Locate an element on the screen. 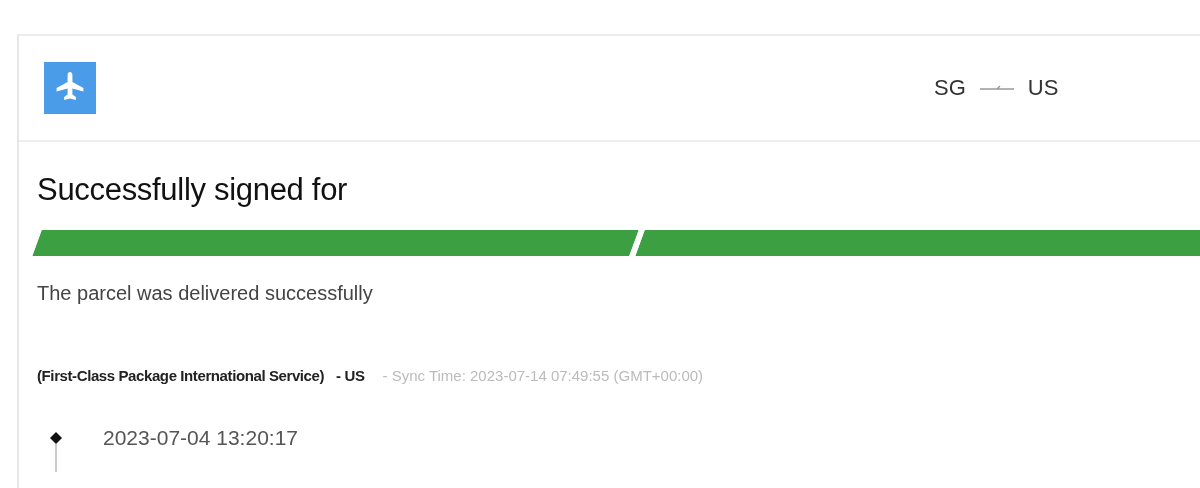 This screenshot has height=488, width=1200. destination-code: US is located at coordinates (1043, 88).